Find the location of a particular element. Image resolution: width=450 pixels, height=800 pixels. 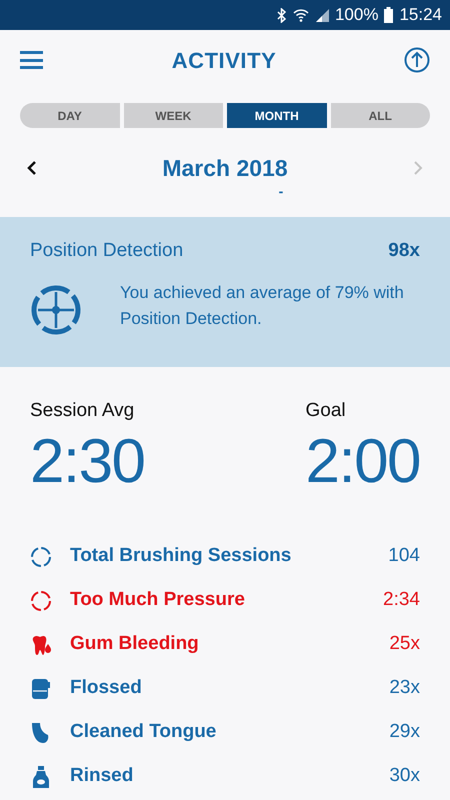

clock: 15:24 is located at coordinates (420, 15).